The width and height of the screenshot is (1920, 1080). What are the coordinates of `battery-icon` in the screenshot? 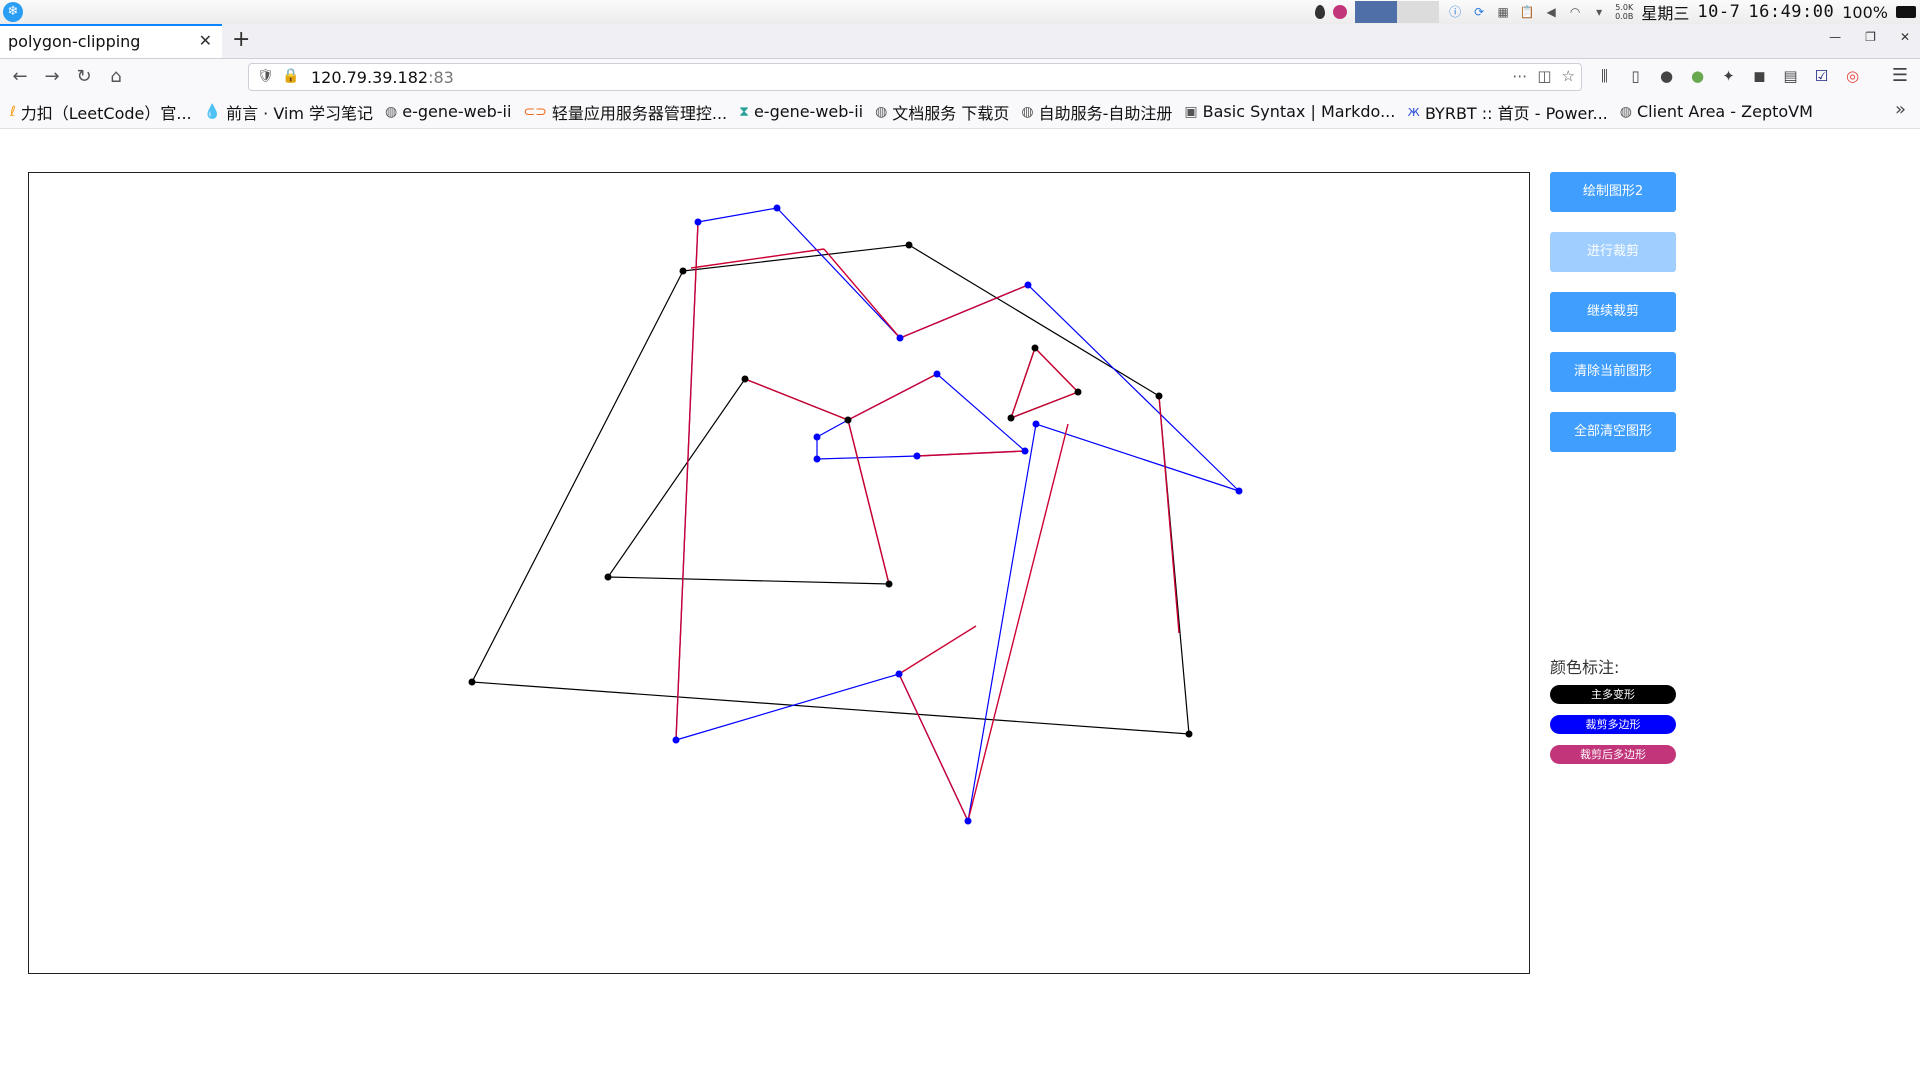 It's located at (1906, 12).